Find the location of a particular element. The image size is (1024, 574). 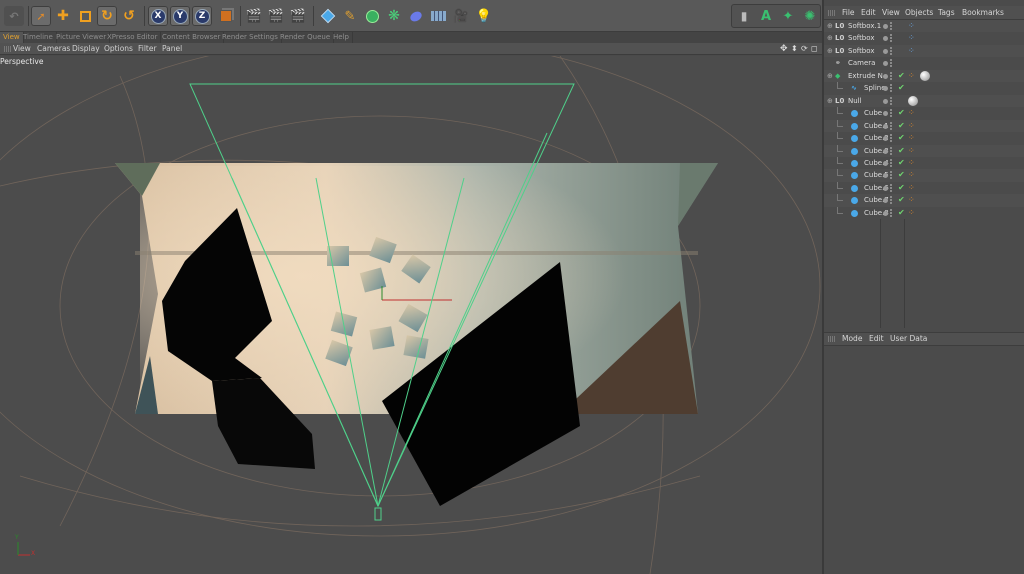

object-row: ⚭ Camera is located at coordinates (924, 63).